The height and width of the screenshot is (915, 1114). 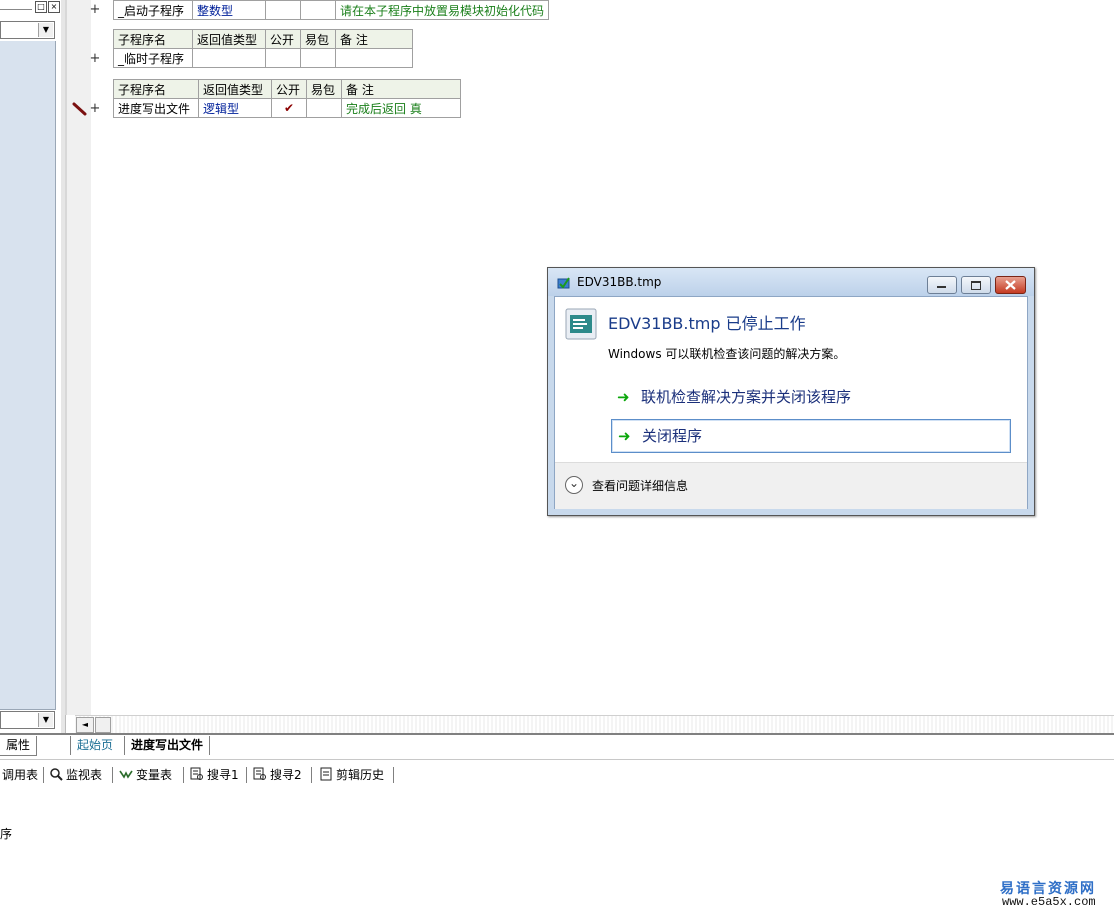 What do you see at coordinates (640, 485) in the screenshot?
I see `view-details-link: 查看问题详细信息` at bounding box center [640, 485].